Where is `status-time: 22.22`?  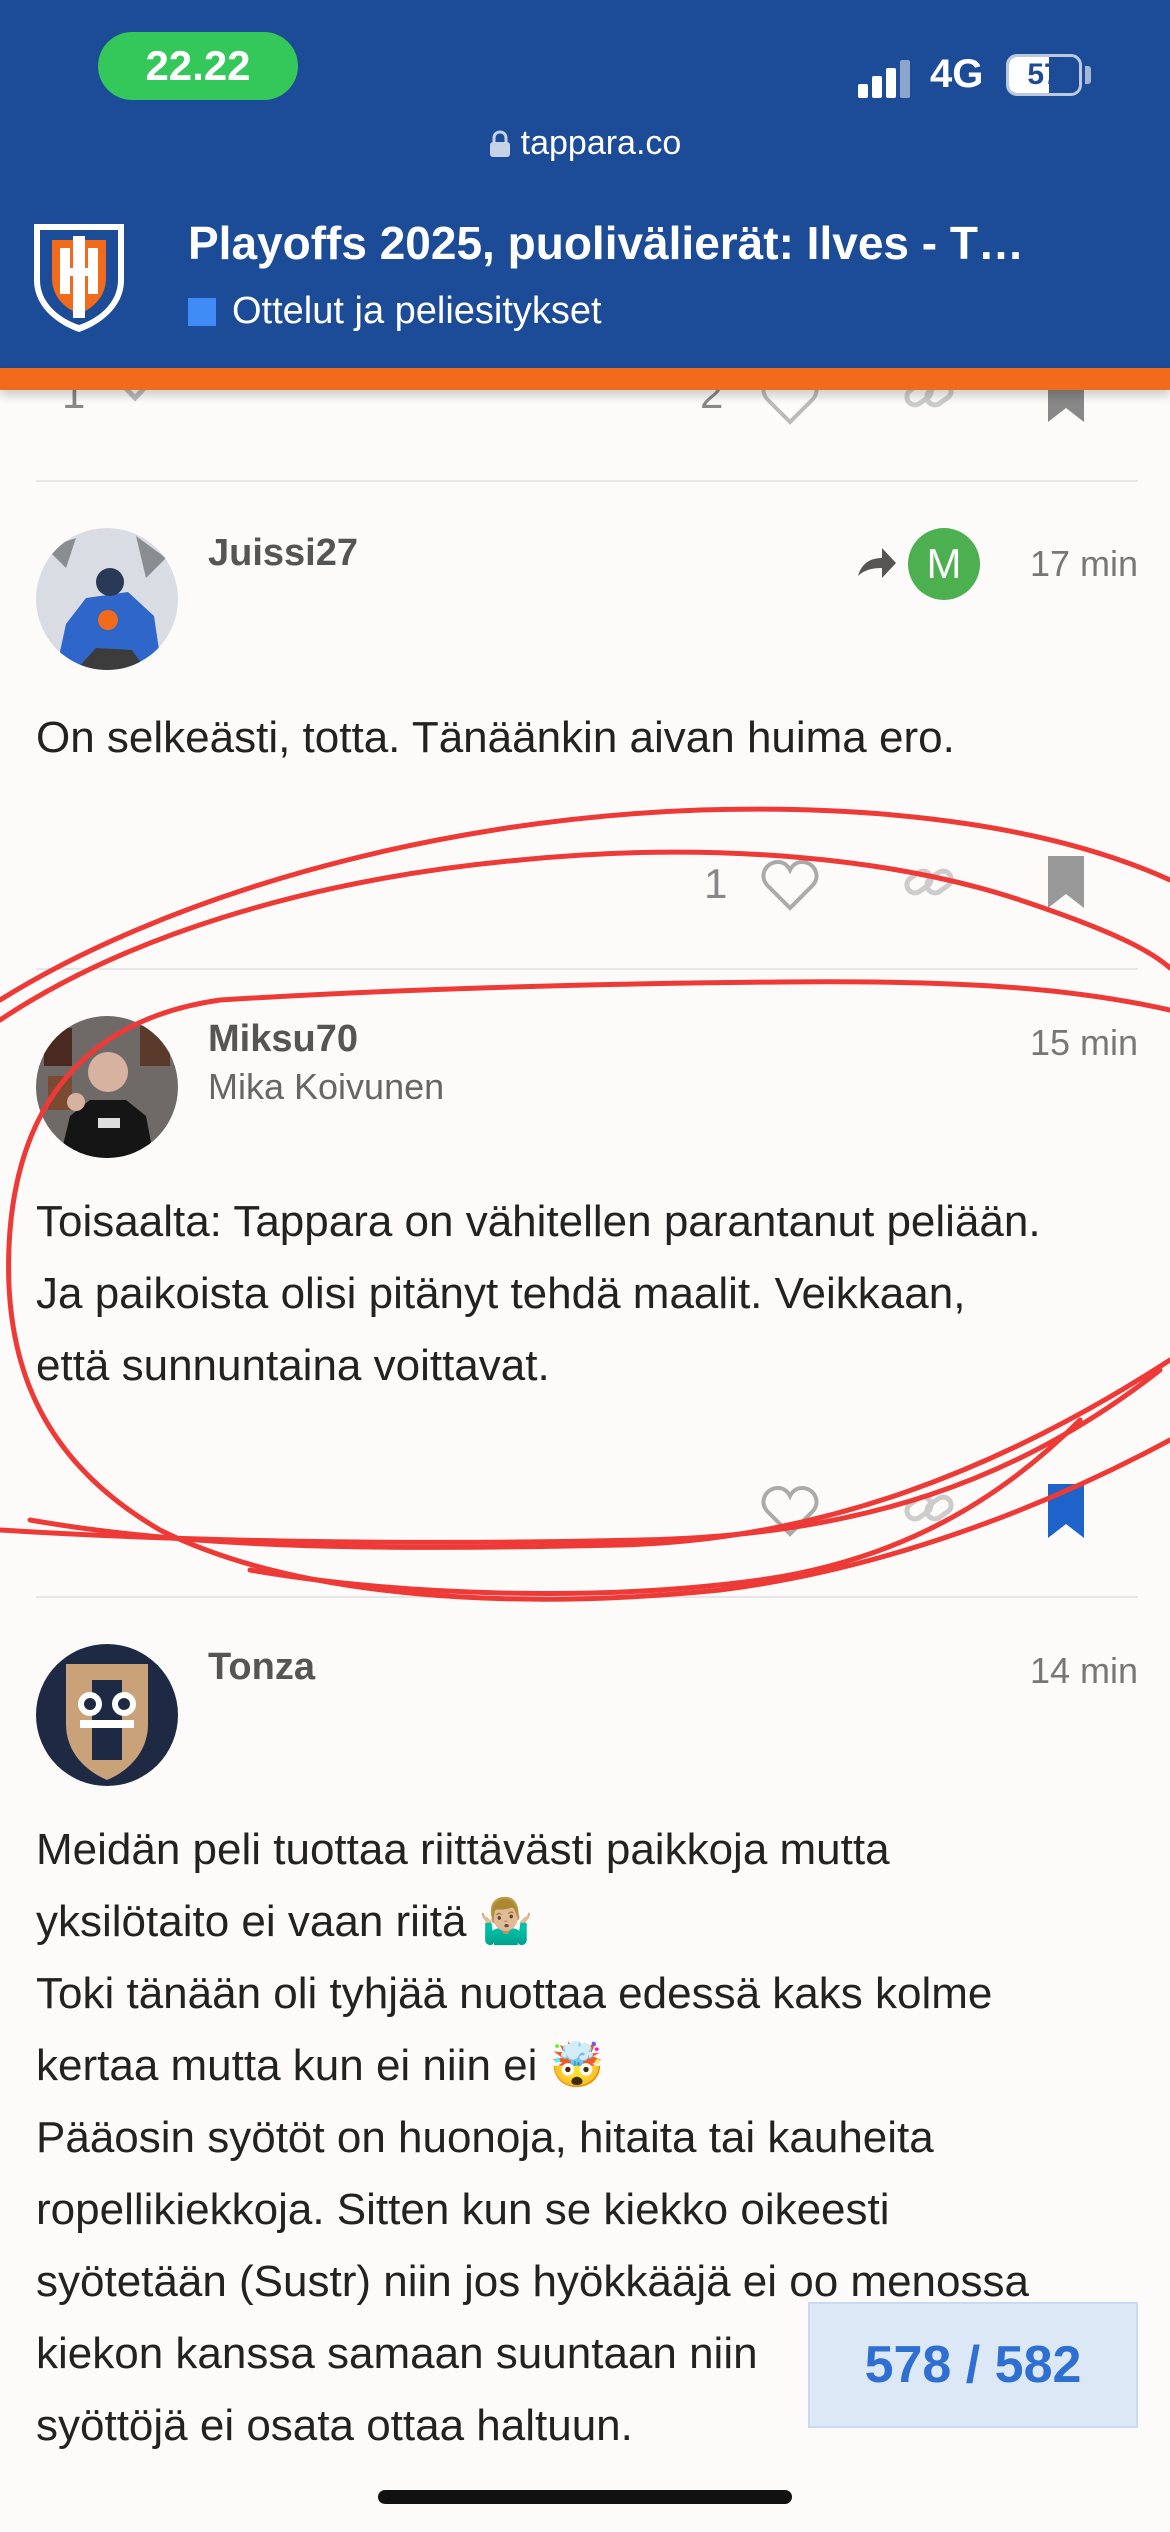
status-time: 22.22 is located at coordinates (198, 66).